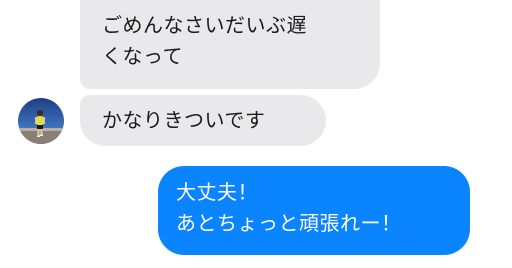 This screenshot has height=268, width=512. I want to click on incoming-message-bubble: かなりきついです, so click(203, 120).